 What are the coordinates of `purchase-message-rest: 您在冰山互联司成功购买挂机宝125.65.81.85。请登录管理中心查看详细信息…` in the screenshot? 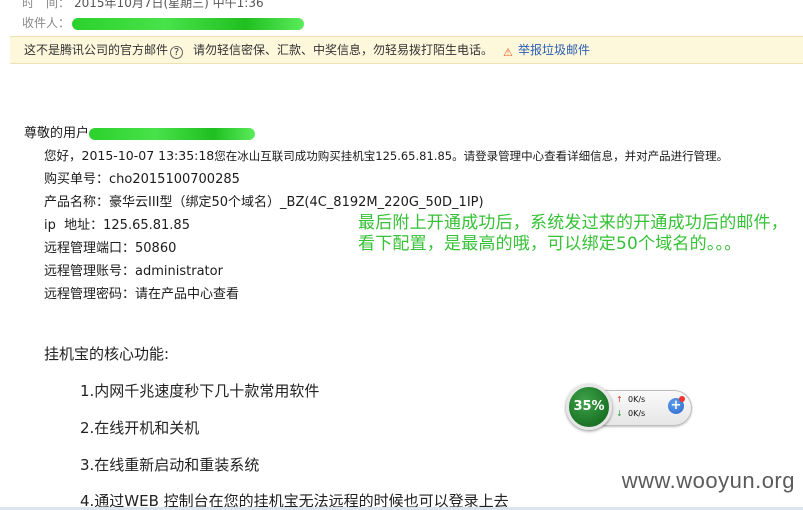 It's located at (471, 156).